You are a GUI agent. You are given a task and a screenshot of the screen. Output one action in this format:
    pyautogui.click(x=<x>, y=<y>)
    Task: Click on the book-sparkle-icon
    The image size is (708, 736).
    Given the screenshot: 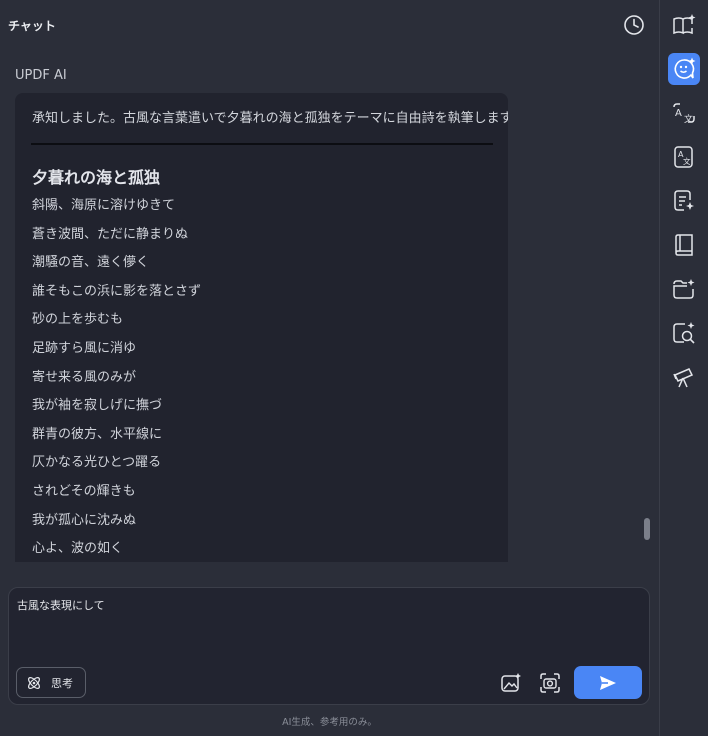 What is the action you would take?
    pyautogui.click(x=684, y=25)
    